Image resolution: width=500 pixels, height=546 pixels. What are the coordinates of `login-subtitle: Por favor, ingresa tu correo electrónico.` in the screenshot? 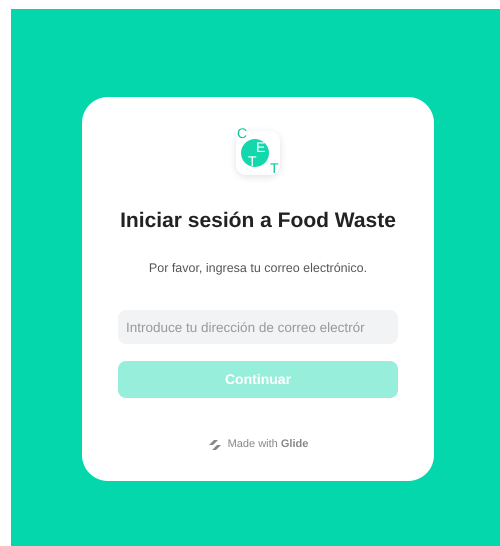 It's located at (258, 268).